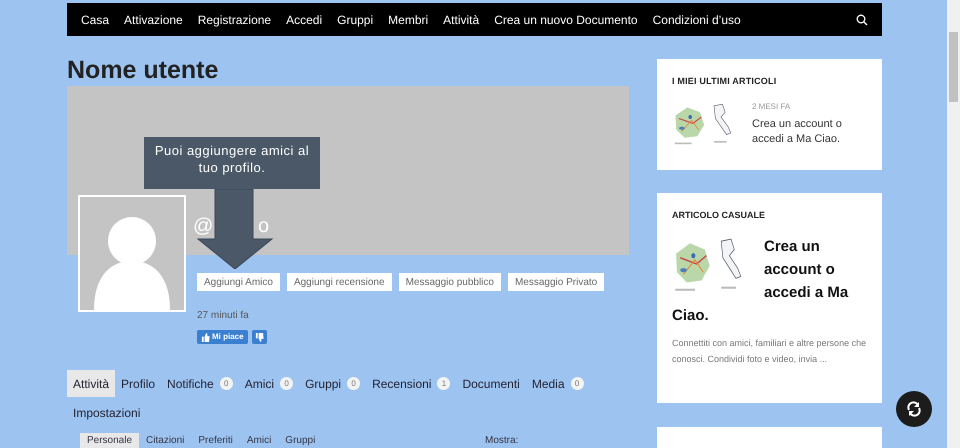 This screenshot has height=448, width=960. Describe the element at coordinates (696, 19) in the screenshot. I see `nav-link: Condizioni d’uso` at that location.